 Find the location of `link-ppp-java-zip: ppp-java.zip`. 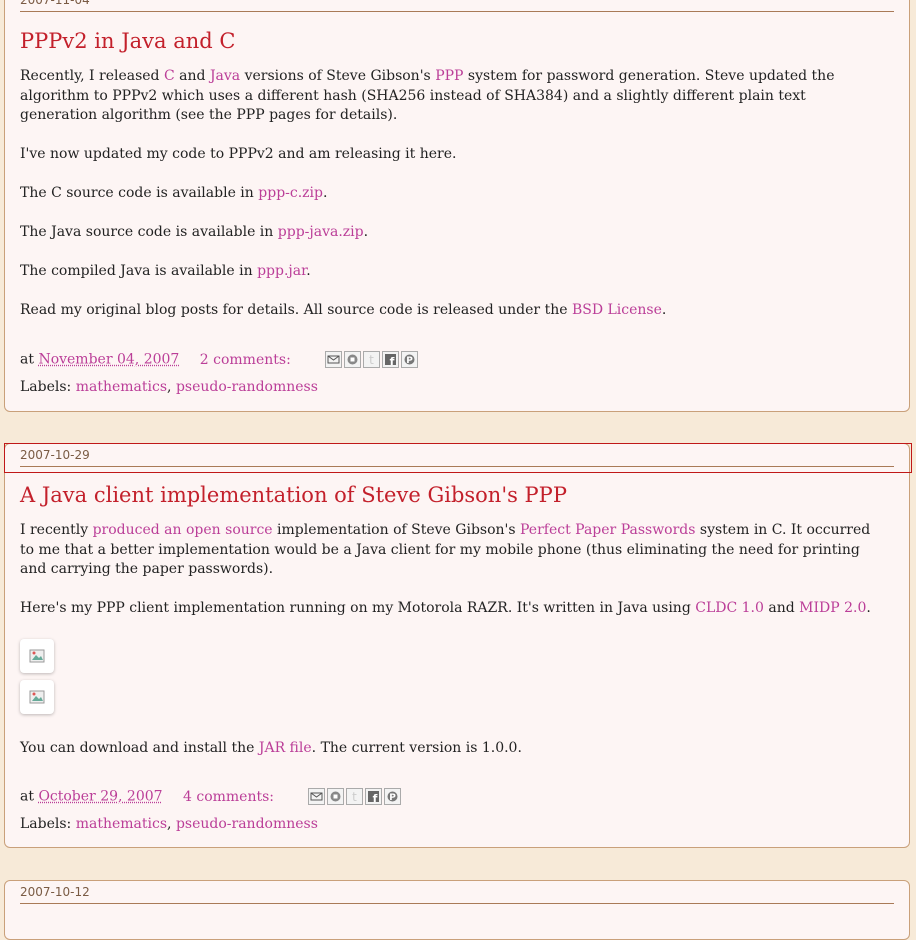

link-ppp-java-zip: ppp-java.zip is located at coordinates (321, 232).